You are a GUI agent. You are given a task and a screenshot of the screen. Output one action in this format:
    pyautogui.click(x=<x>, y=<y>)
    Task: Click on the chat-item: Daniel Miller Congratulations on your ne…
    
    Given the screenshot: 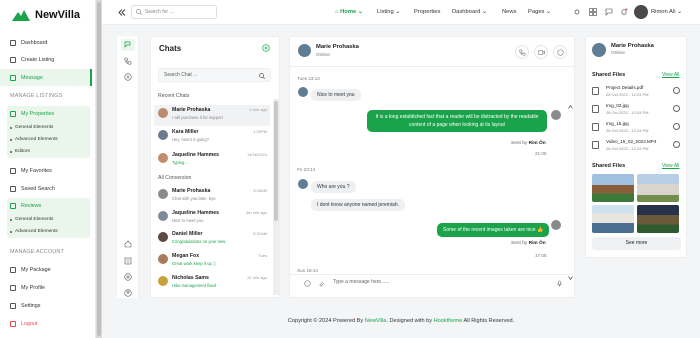 What is the action you would take?
    pyautogui.click(x=212, y=239)
    